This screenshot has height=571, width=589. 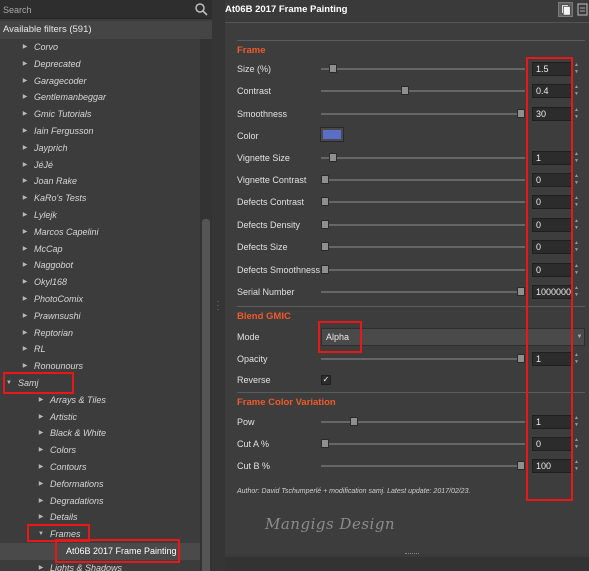 What do you see at coordinates (100, 400) in the screenshot?
I see `tree-item: ▶ Arrays & Tiles` at bounding box center [100, 400].